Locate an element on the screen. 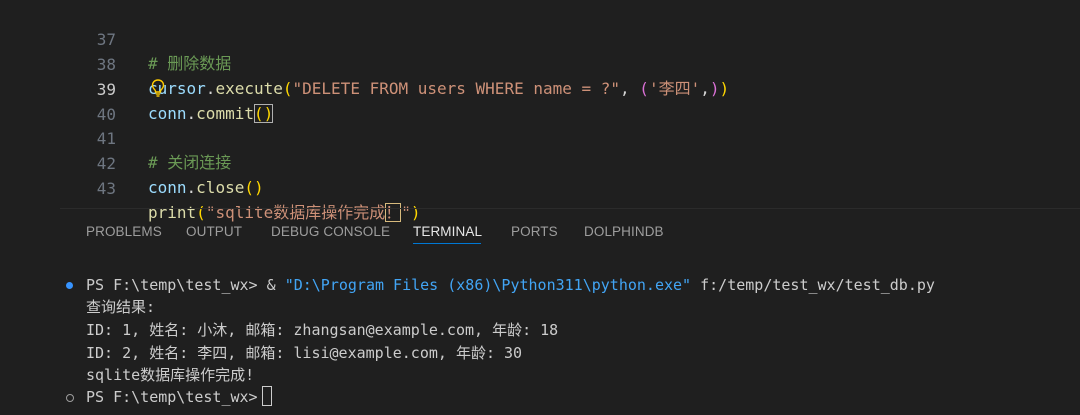  tab-output: OUTPUT is located at coordinates (214, 232).